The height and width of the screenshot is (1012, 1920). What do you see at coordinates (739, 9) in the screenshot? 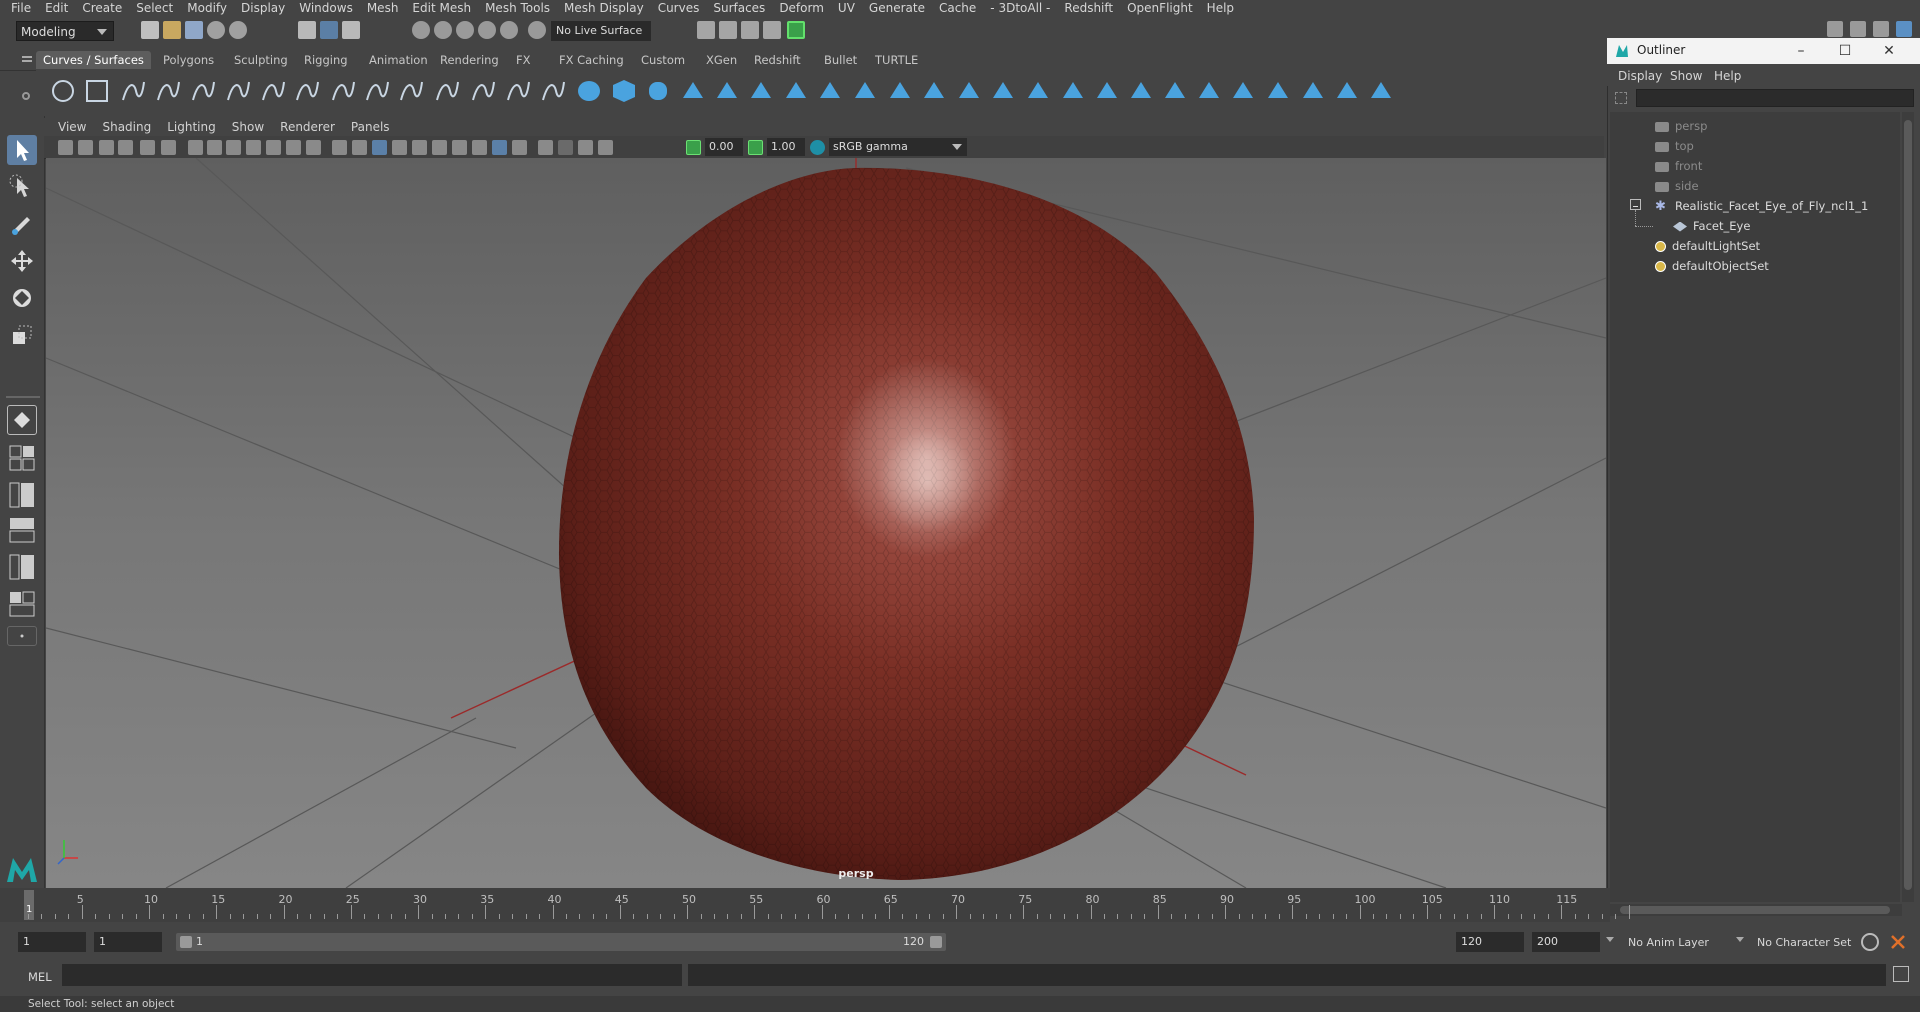
I see `menu-surfaces: Surfaces` at bounding box center [739, 9].